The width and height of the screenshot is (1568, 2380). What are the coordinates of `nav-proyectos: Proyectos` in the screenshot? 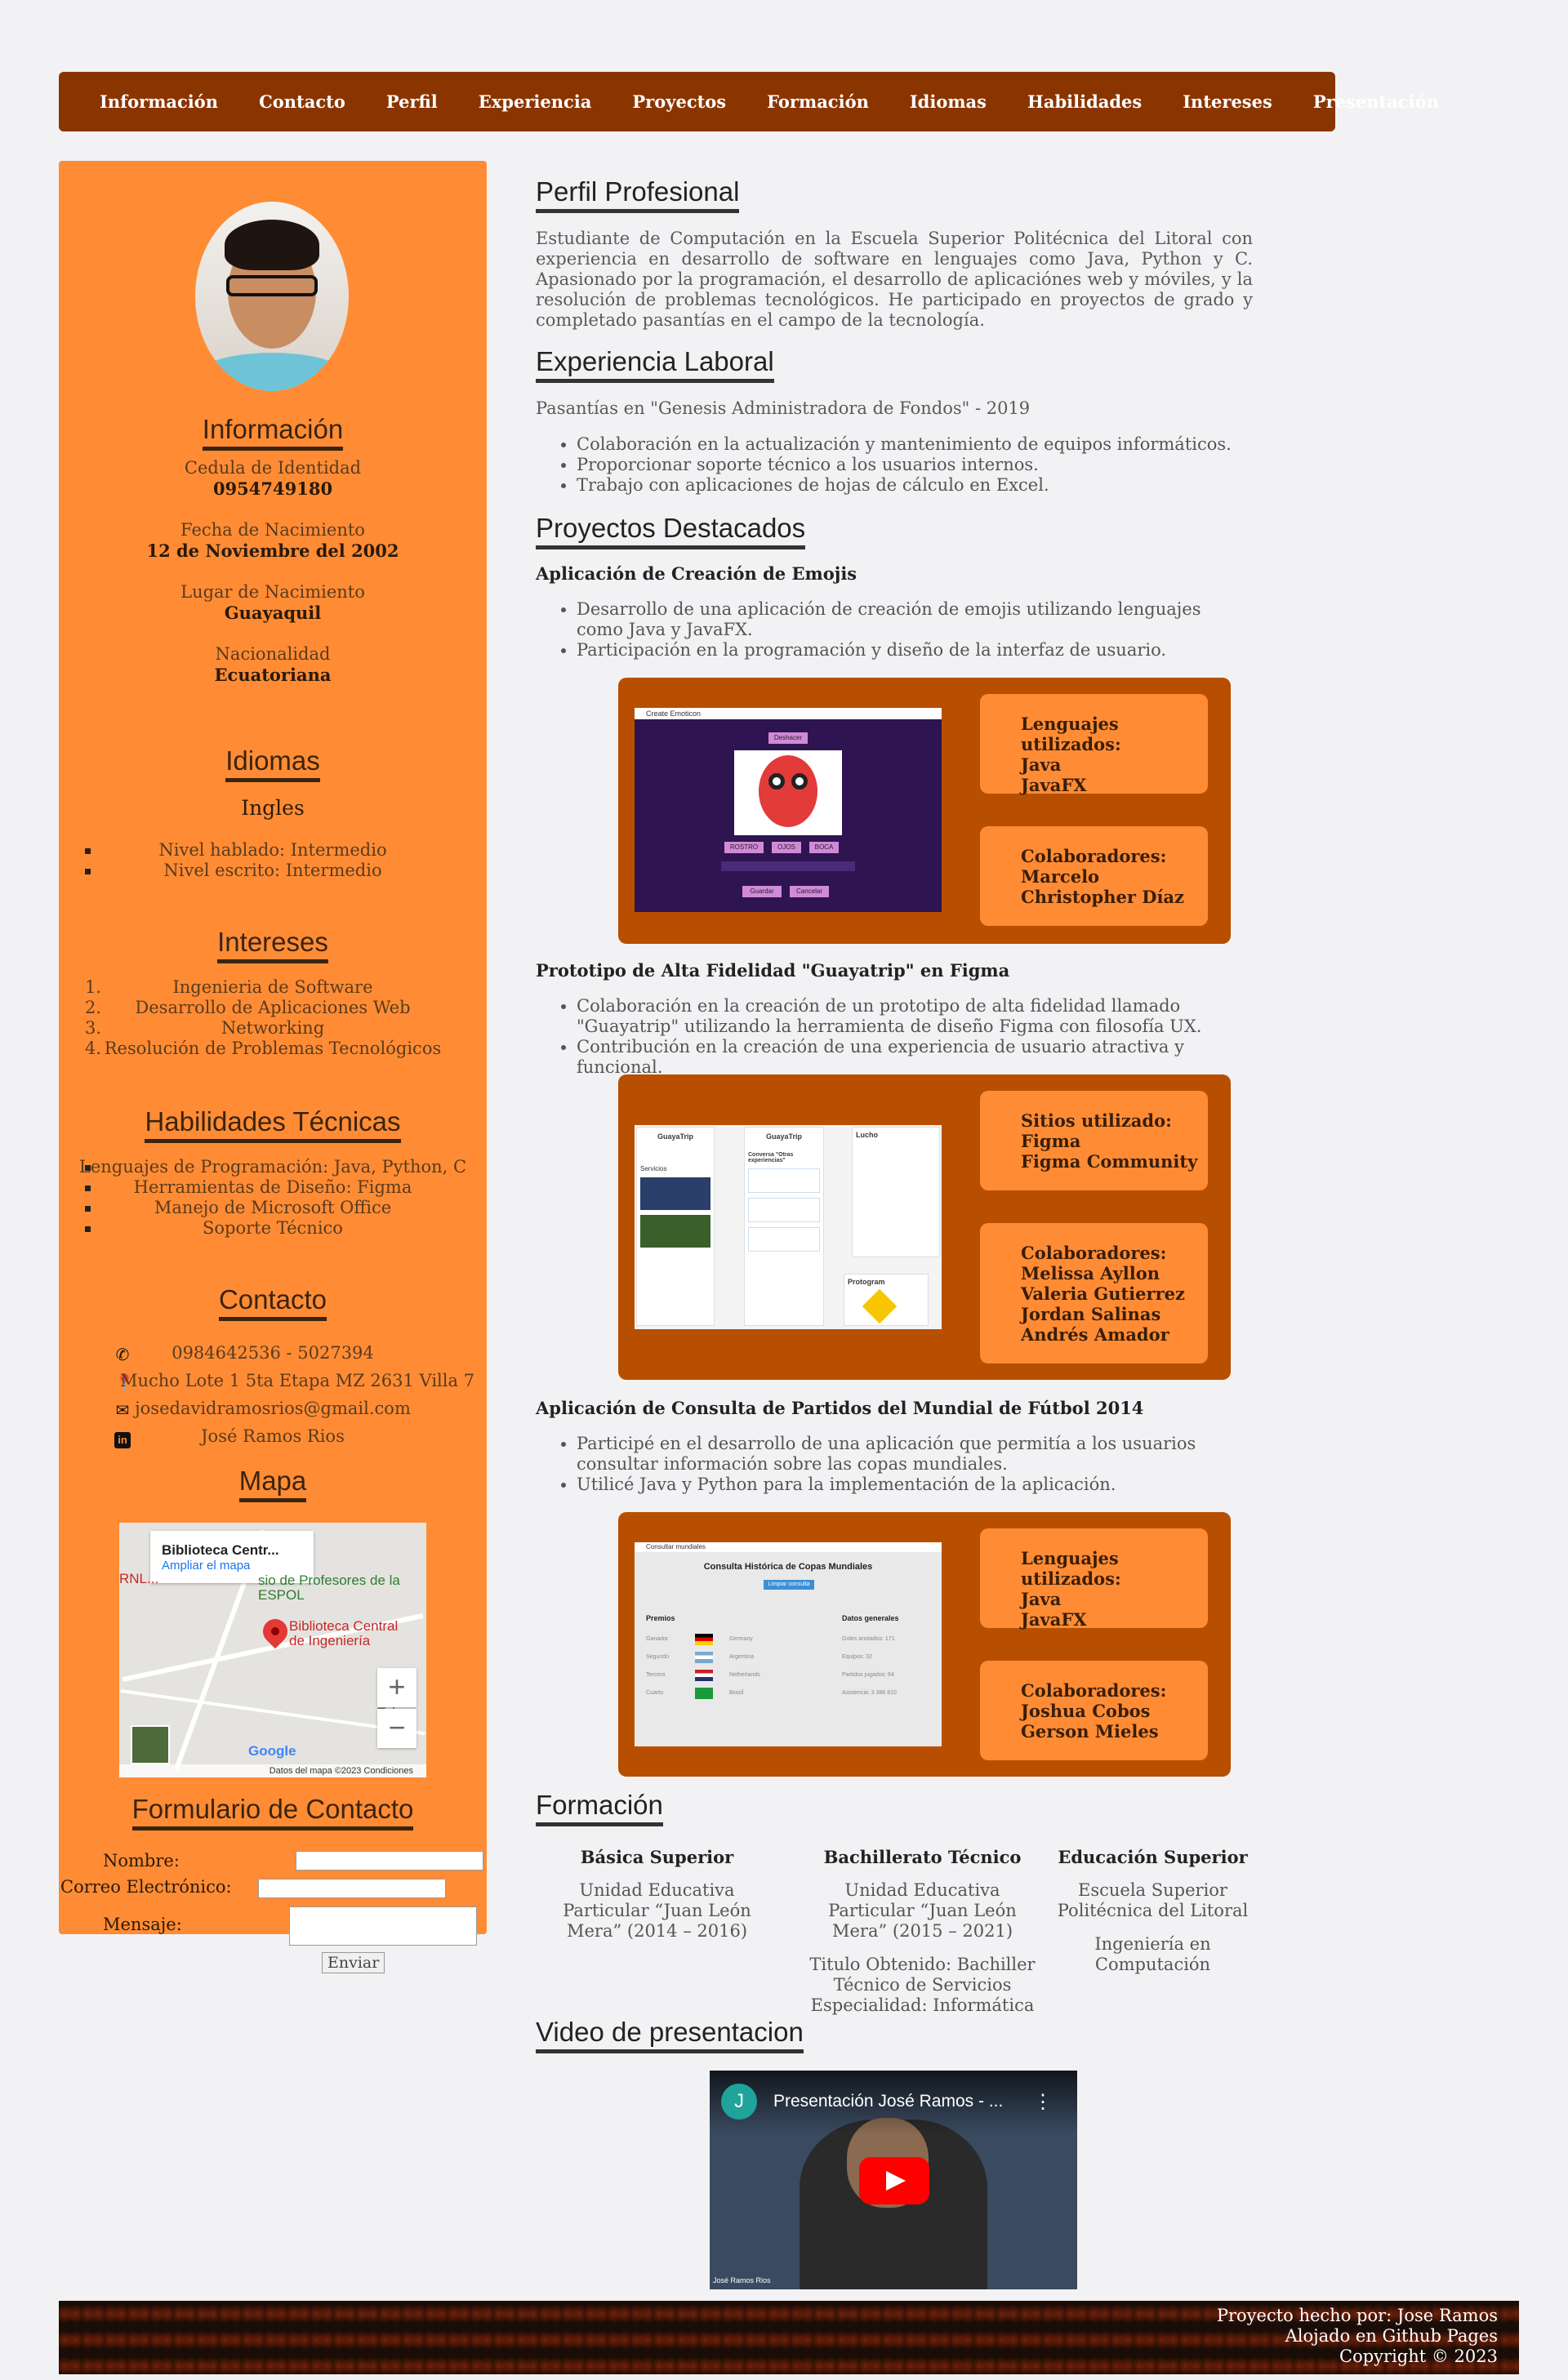 It's located at (679, 102).